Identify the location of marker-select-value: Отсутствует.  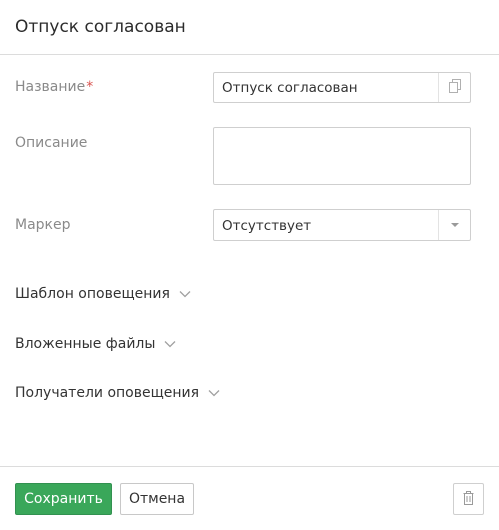
(267, 226).